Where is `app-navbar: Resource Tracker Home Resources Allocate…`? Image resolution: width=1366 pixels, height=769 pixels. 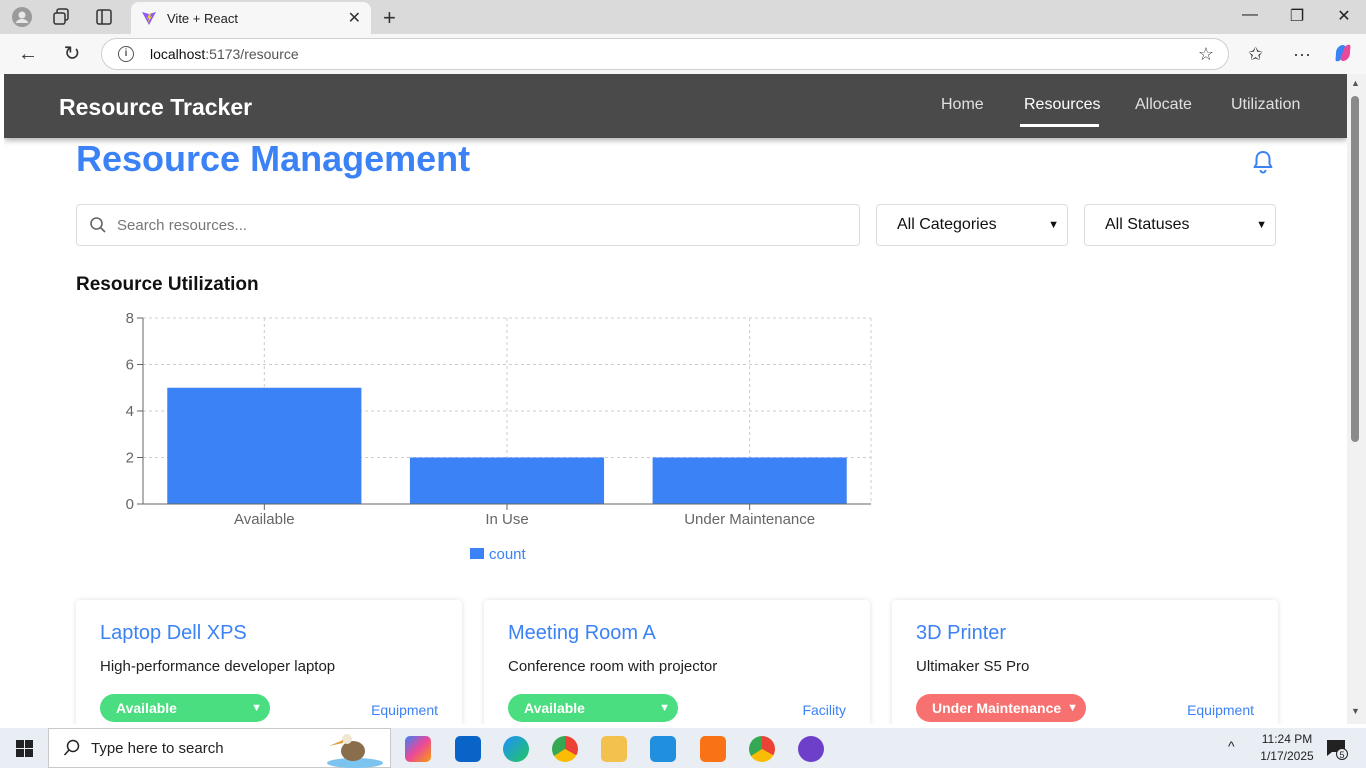 app-navbar: Resource Tracker Home Resources Allocate… is located at coordinates (675, 106).